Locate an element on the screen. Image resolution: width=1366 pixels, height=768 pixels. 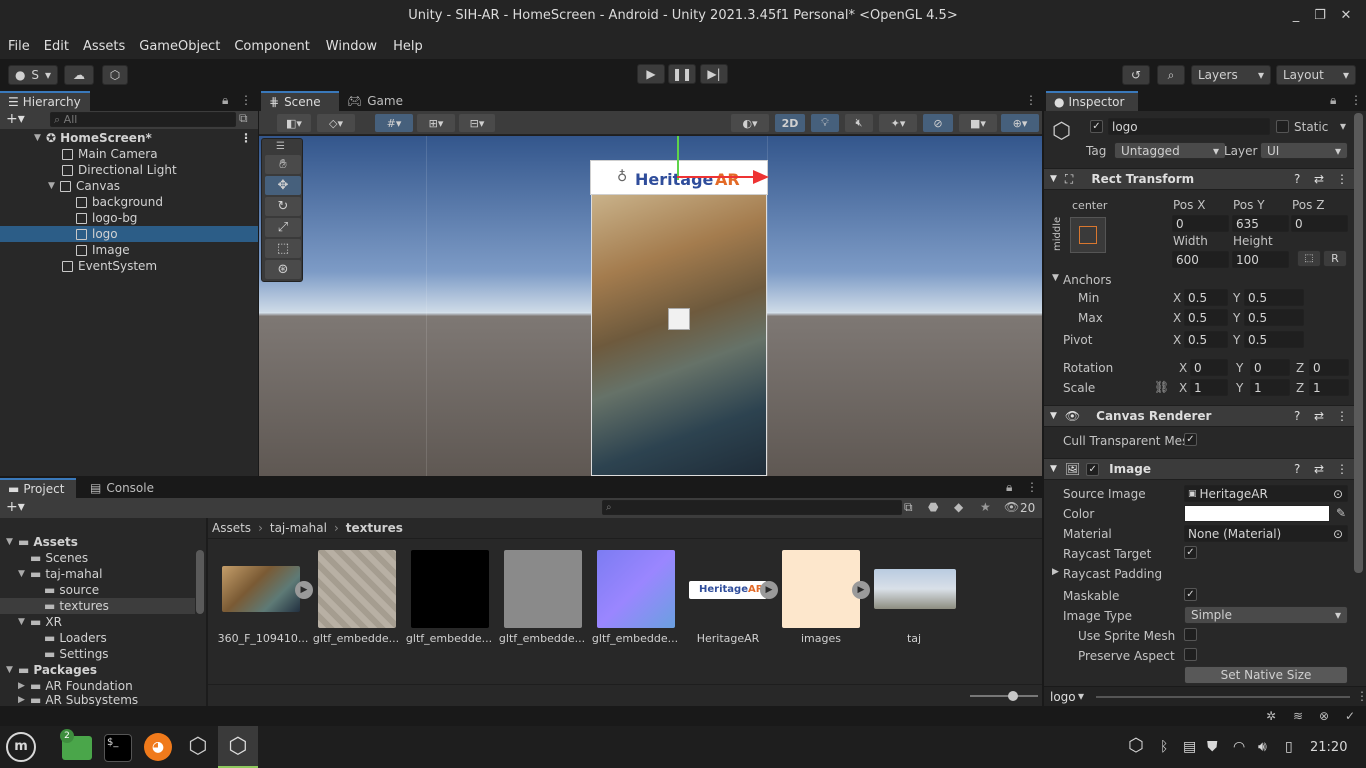
hierarchy-item-logo: logo is located at coordinates (129, 234).